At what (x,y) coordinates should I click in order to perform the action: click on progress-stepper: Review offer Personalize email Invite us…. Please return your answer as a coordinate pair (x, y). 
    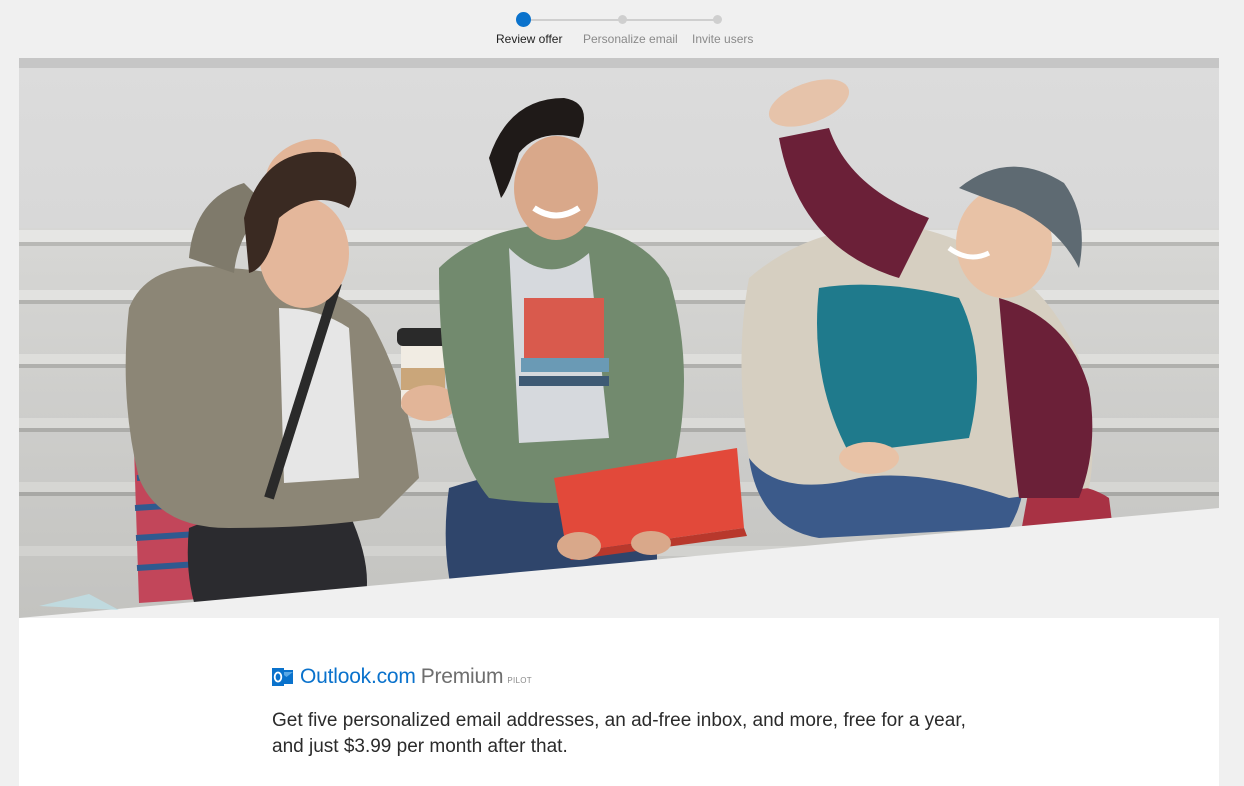
    Looking at the image, I should click on (629, 32).